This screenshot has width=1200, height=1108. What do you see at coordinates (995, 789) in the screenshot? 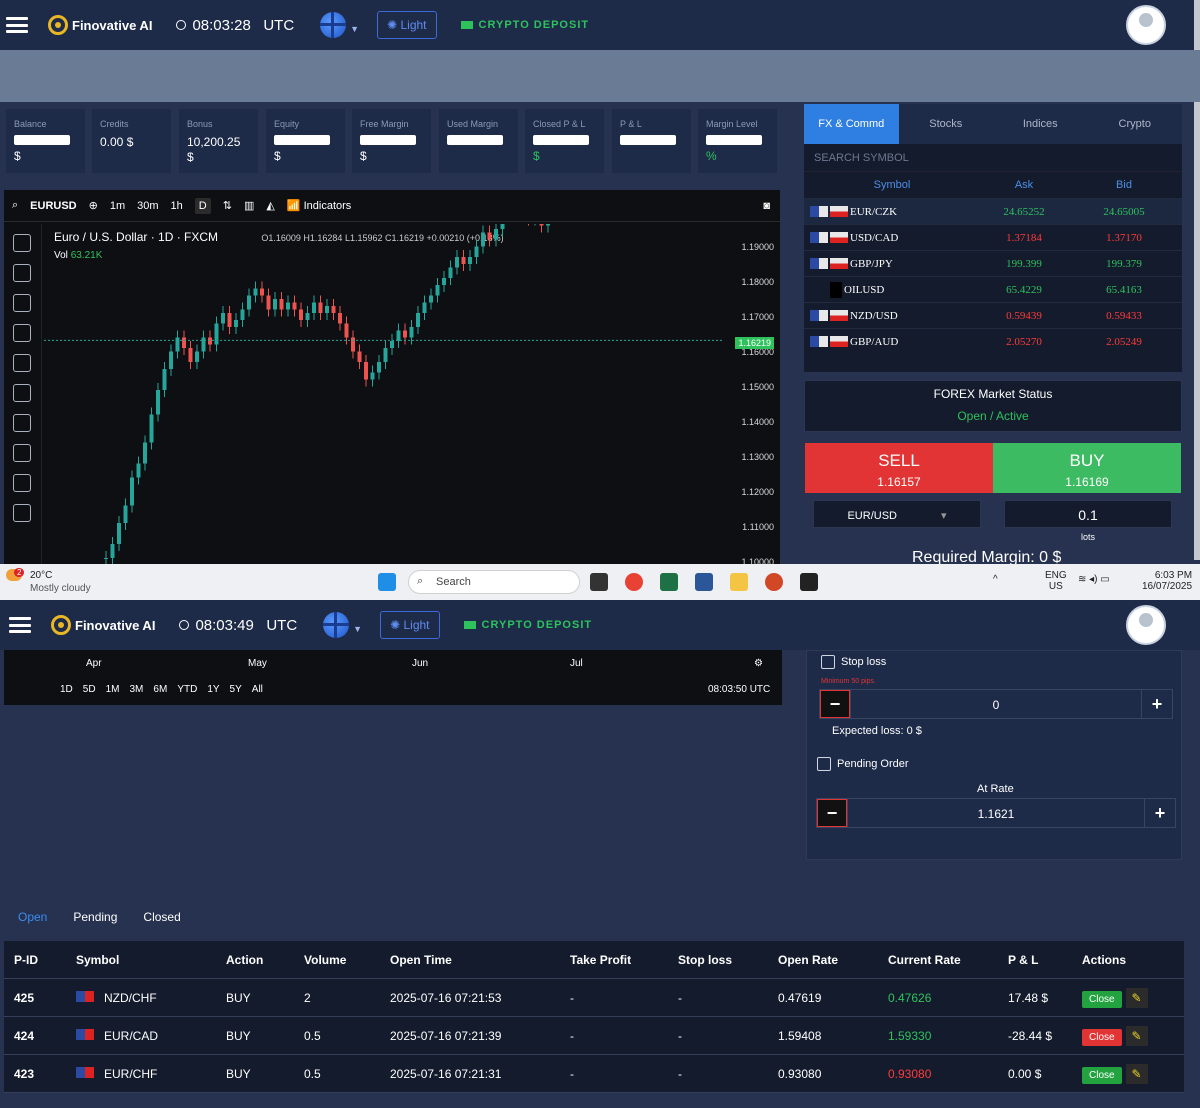
I see `at-rate-label: At Rate` at bounding box center [995, 789].